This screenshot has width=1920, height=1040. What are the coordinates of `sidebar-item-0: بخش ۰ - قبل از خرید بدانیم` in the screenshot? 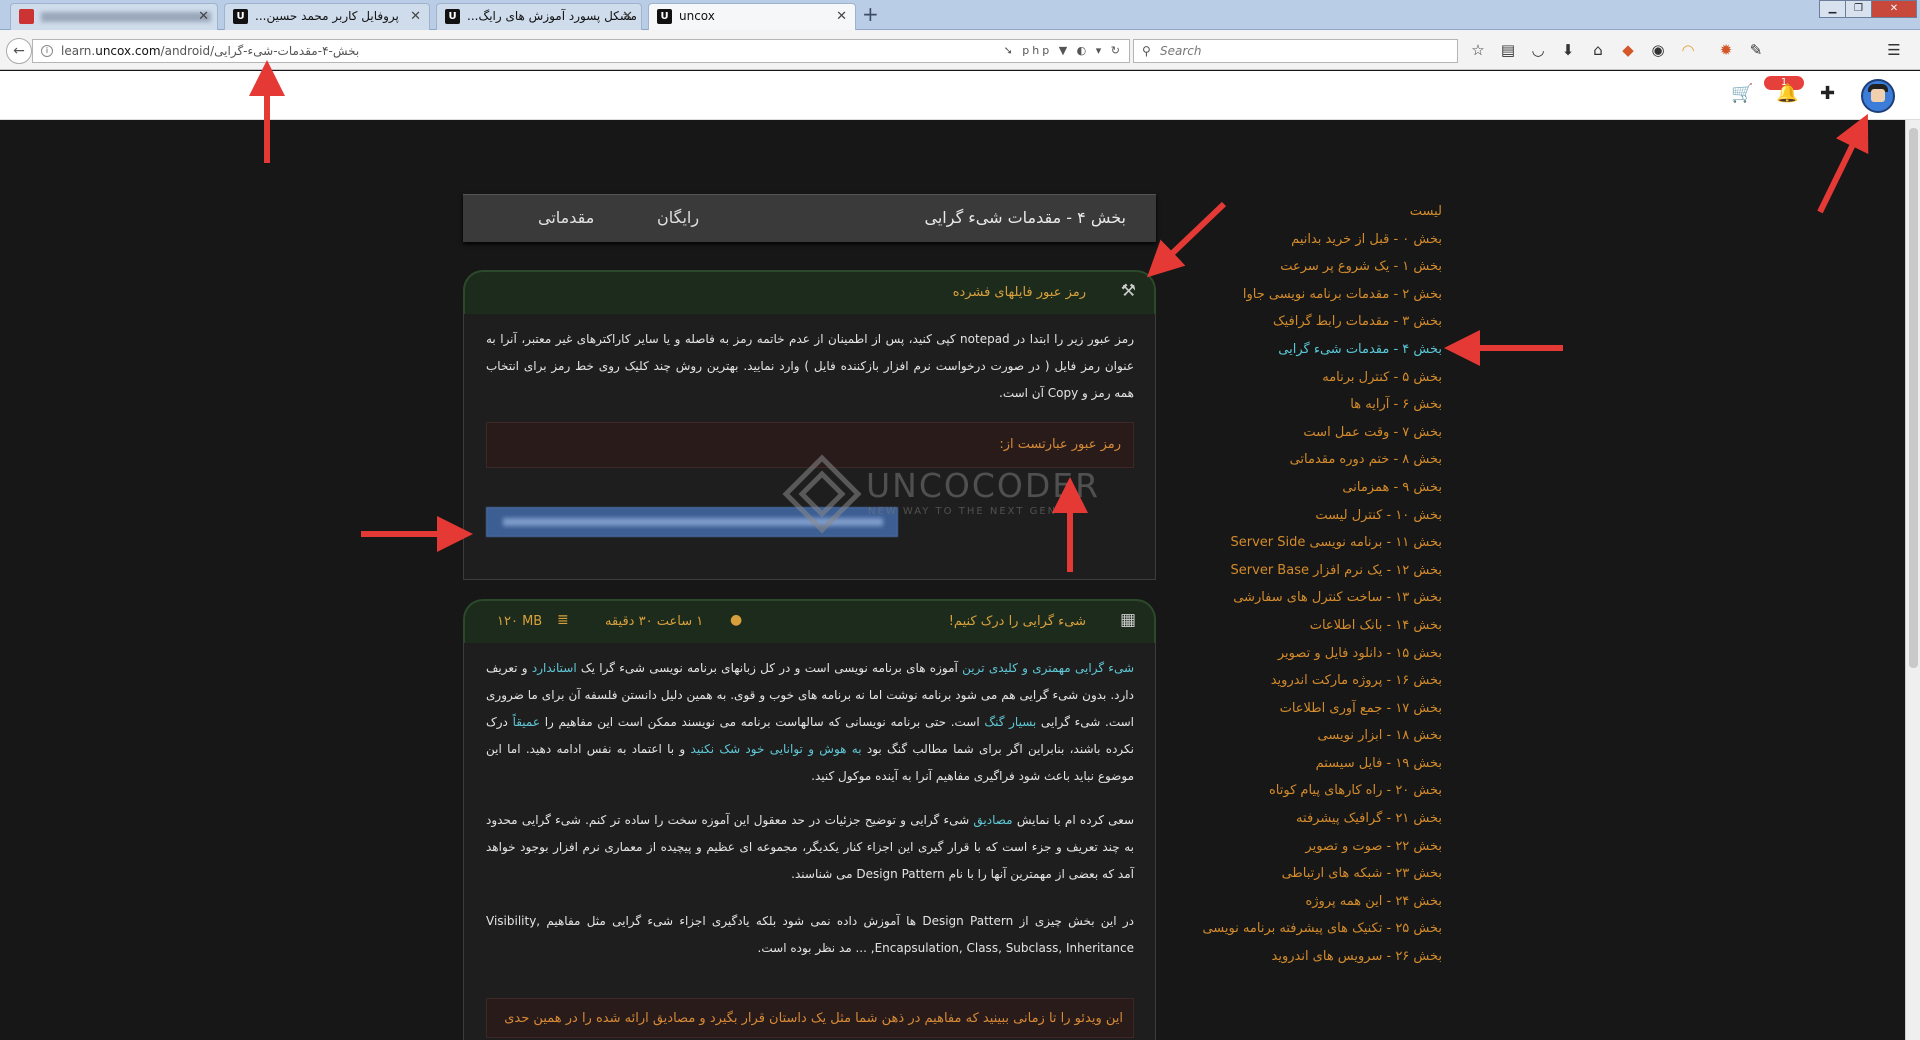 It's located at (1301, 240).